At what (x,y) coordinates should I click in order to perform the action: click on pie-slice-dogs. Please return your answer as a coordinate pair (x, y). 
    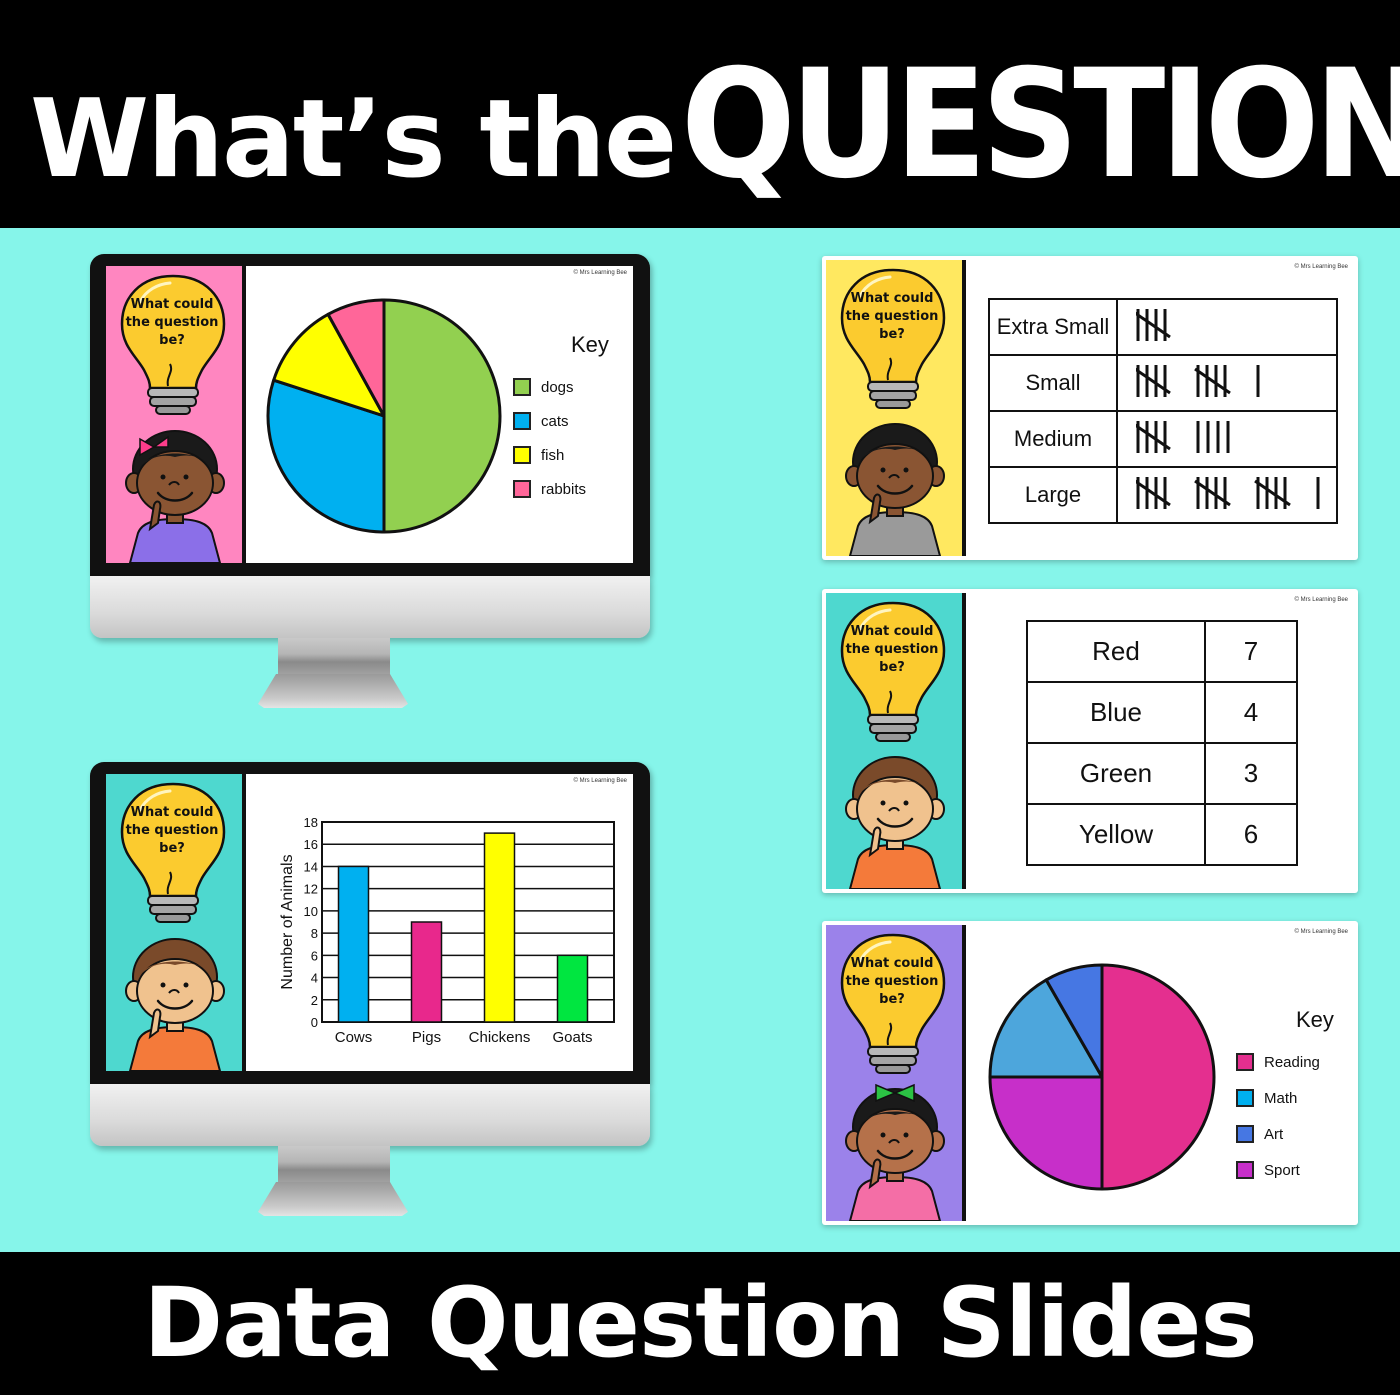
    Looking at the image, I should click on (442, 416).